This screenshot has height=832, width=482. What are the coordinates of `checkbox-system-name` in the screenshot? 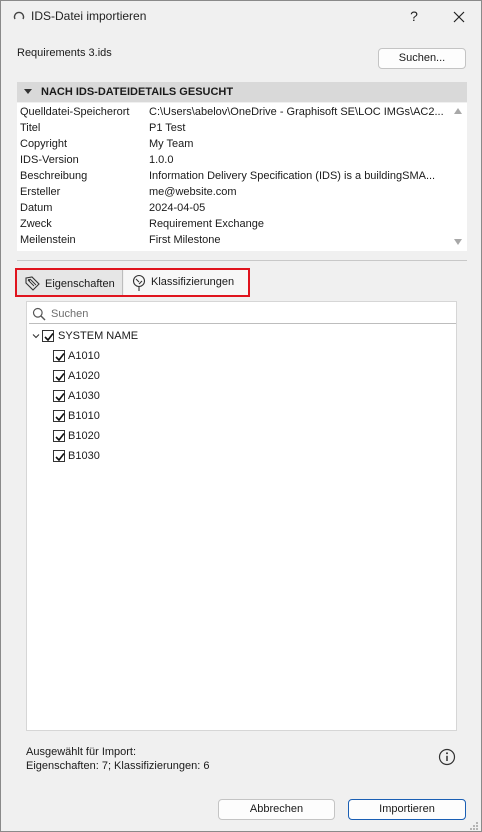 It's located at (48, 336).